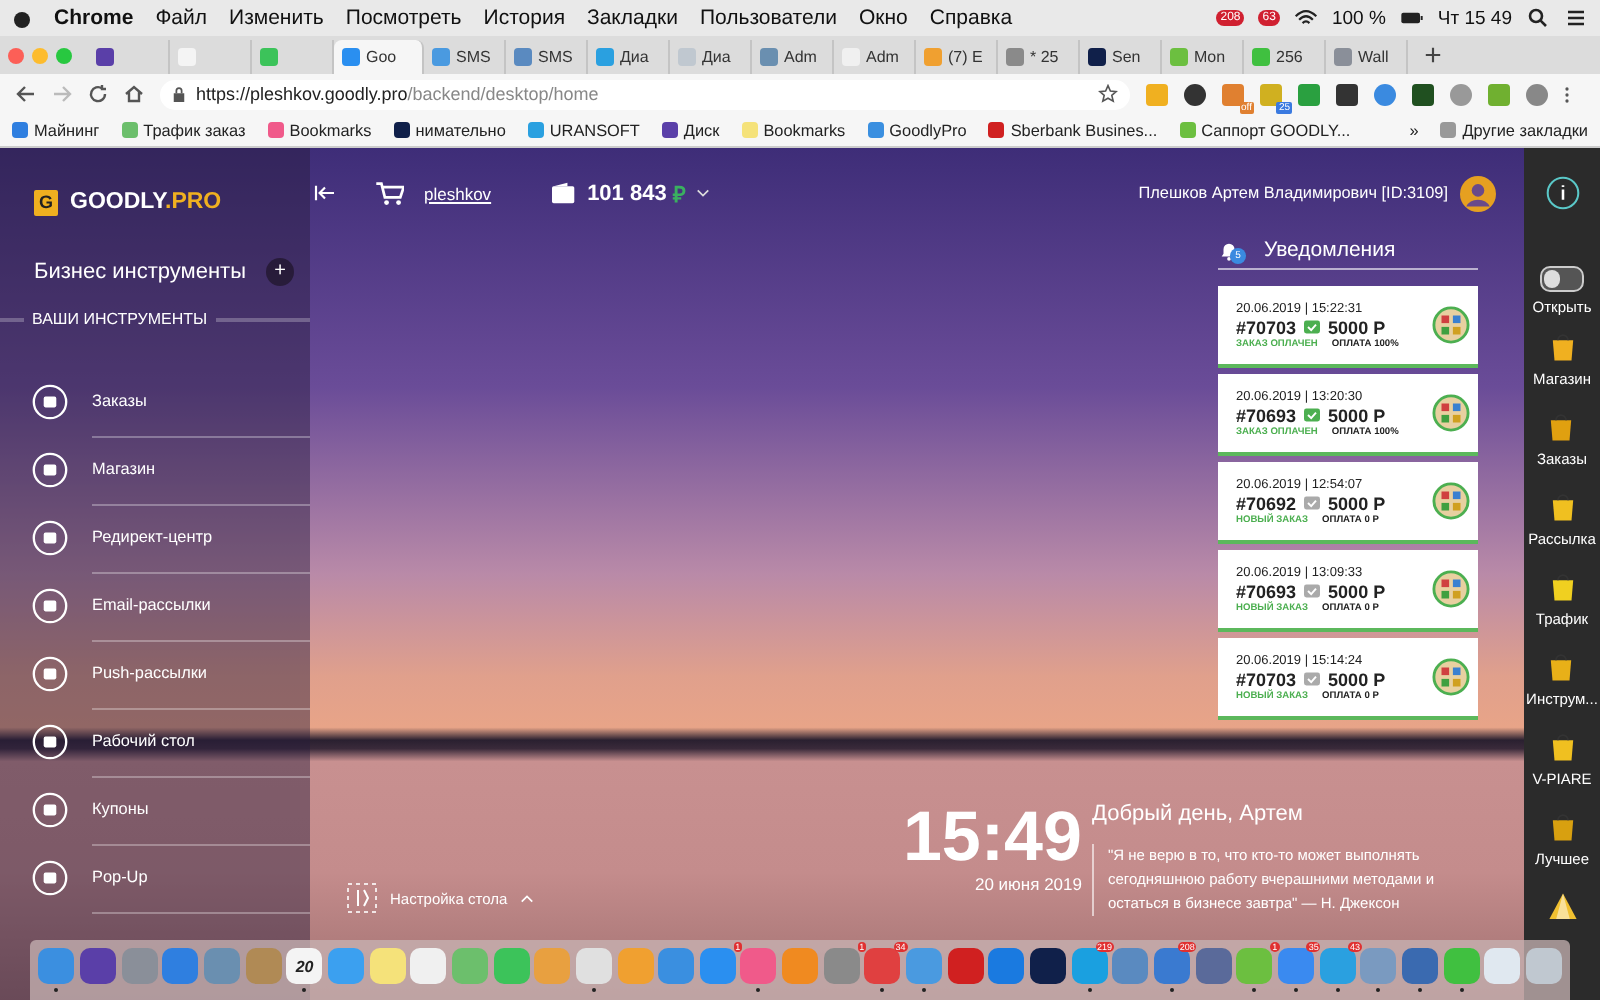  Describe the element at coordinates (1538, 18) in the screenshot. I see `search-icon` at that location.